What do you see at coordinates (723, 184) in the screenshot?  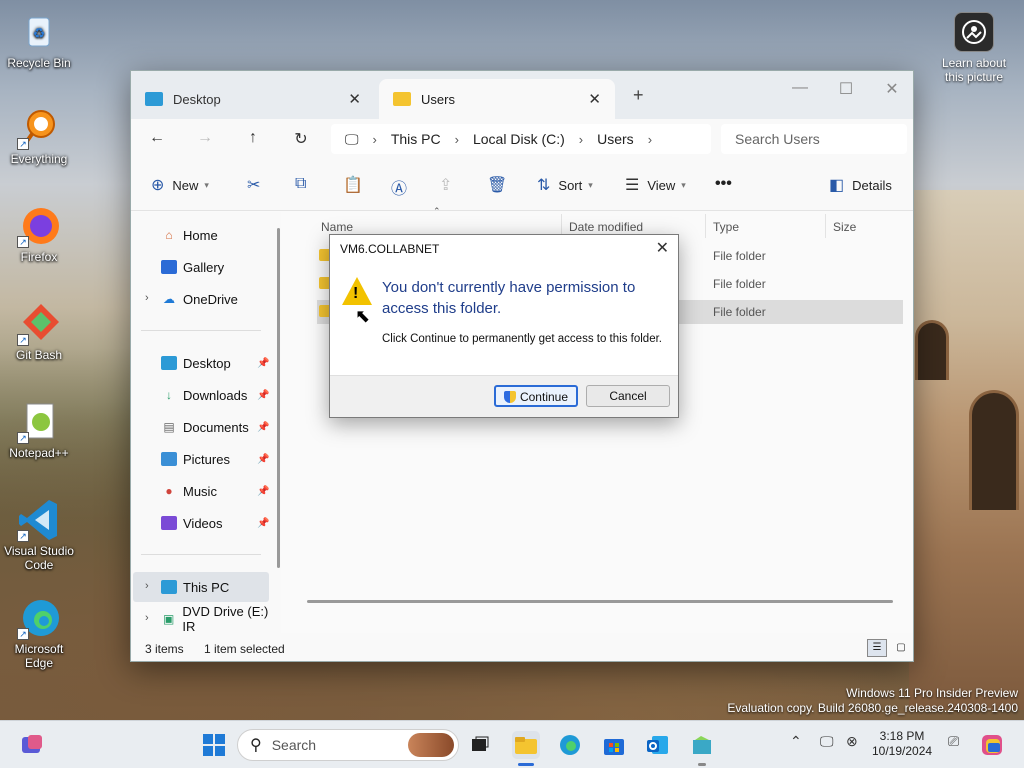 I see `more-icon: •••` at bounding box center [723, 184].